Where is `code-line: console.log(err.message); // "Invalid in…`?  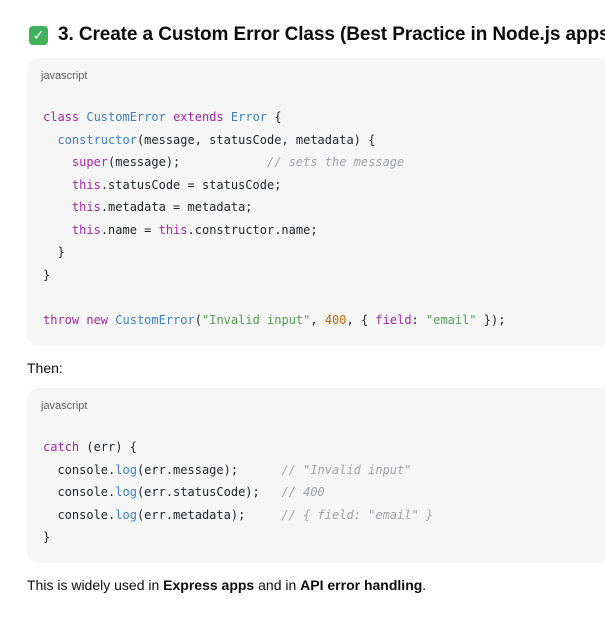 code-line: console.log(err.message); // "Invalid in… is located at coordinates (227, 469).